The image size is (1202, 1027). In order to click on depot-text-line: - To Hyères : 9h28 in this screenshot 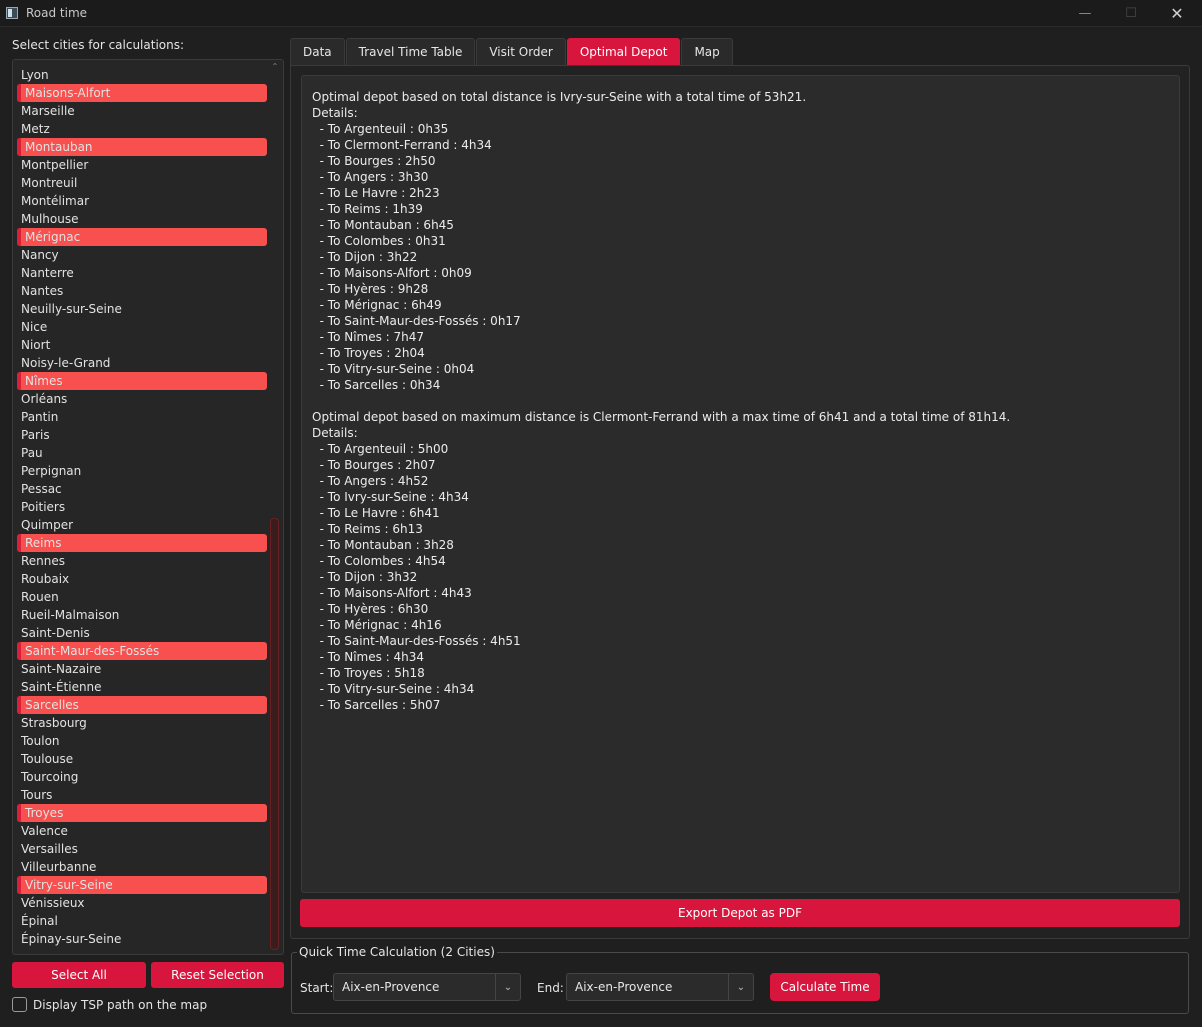, I will do `click(370, 289)`.